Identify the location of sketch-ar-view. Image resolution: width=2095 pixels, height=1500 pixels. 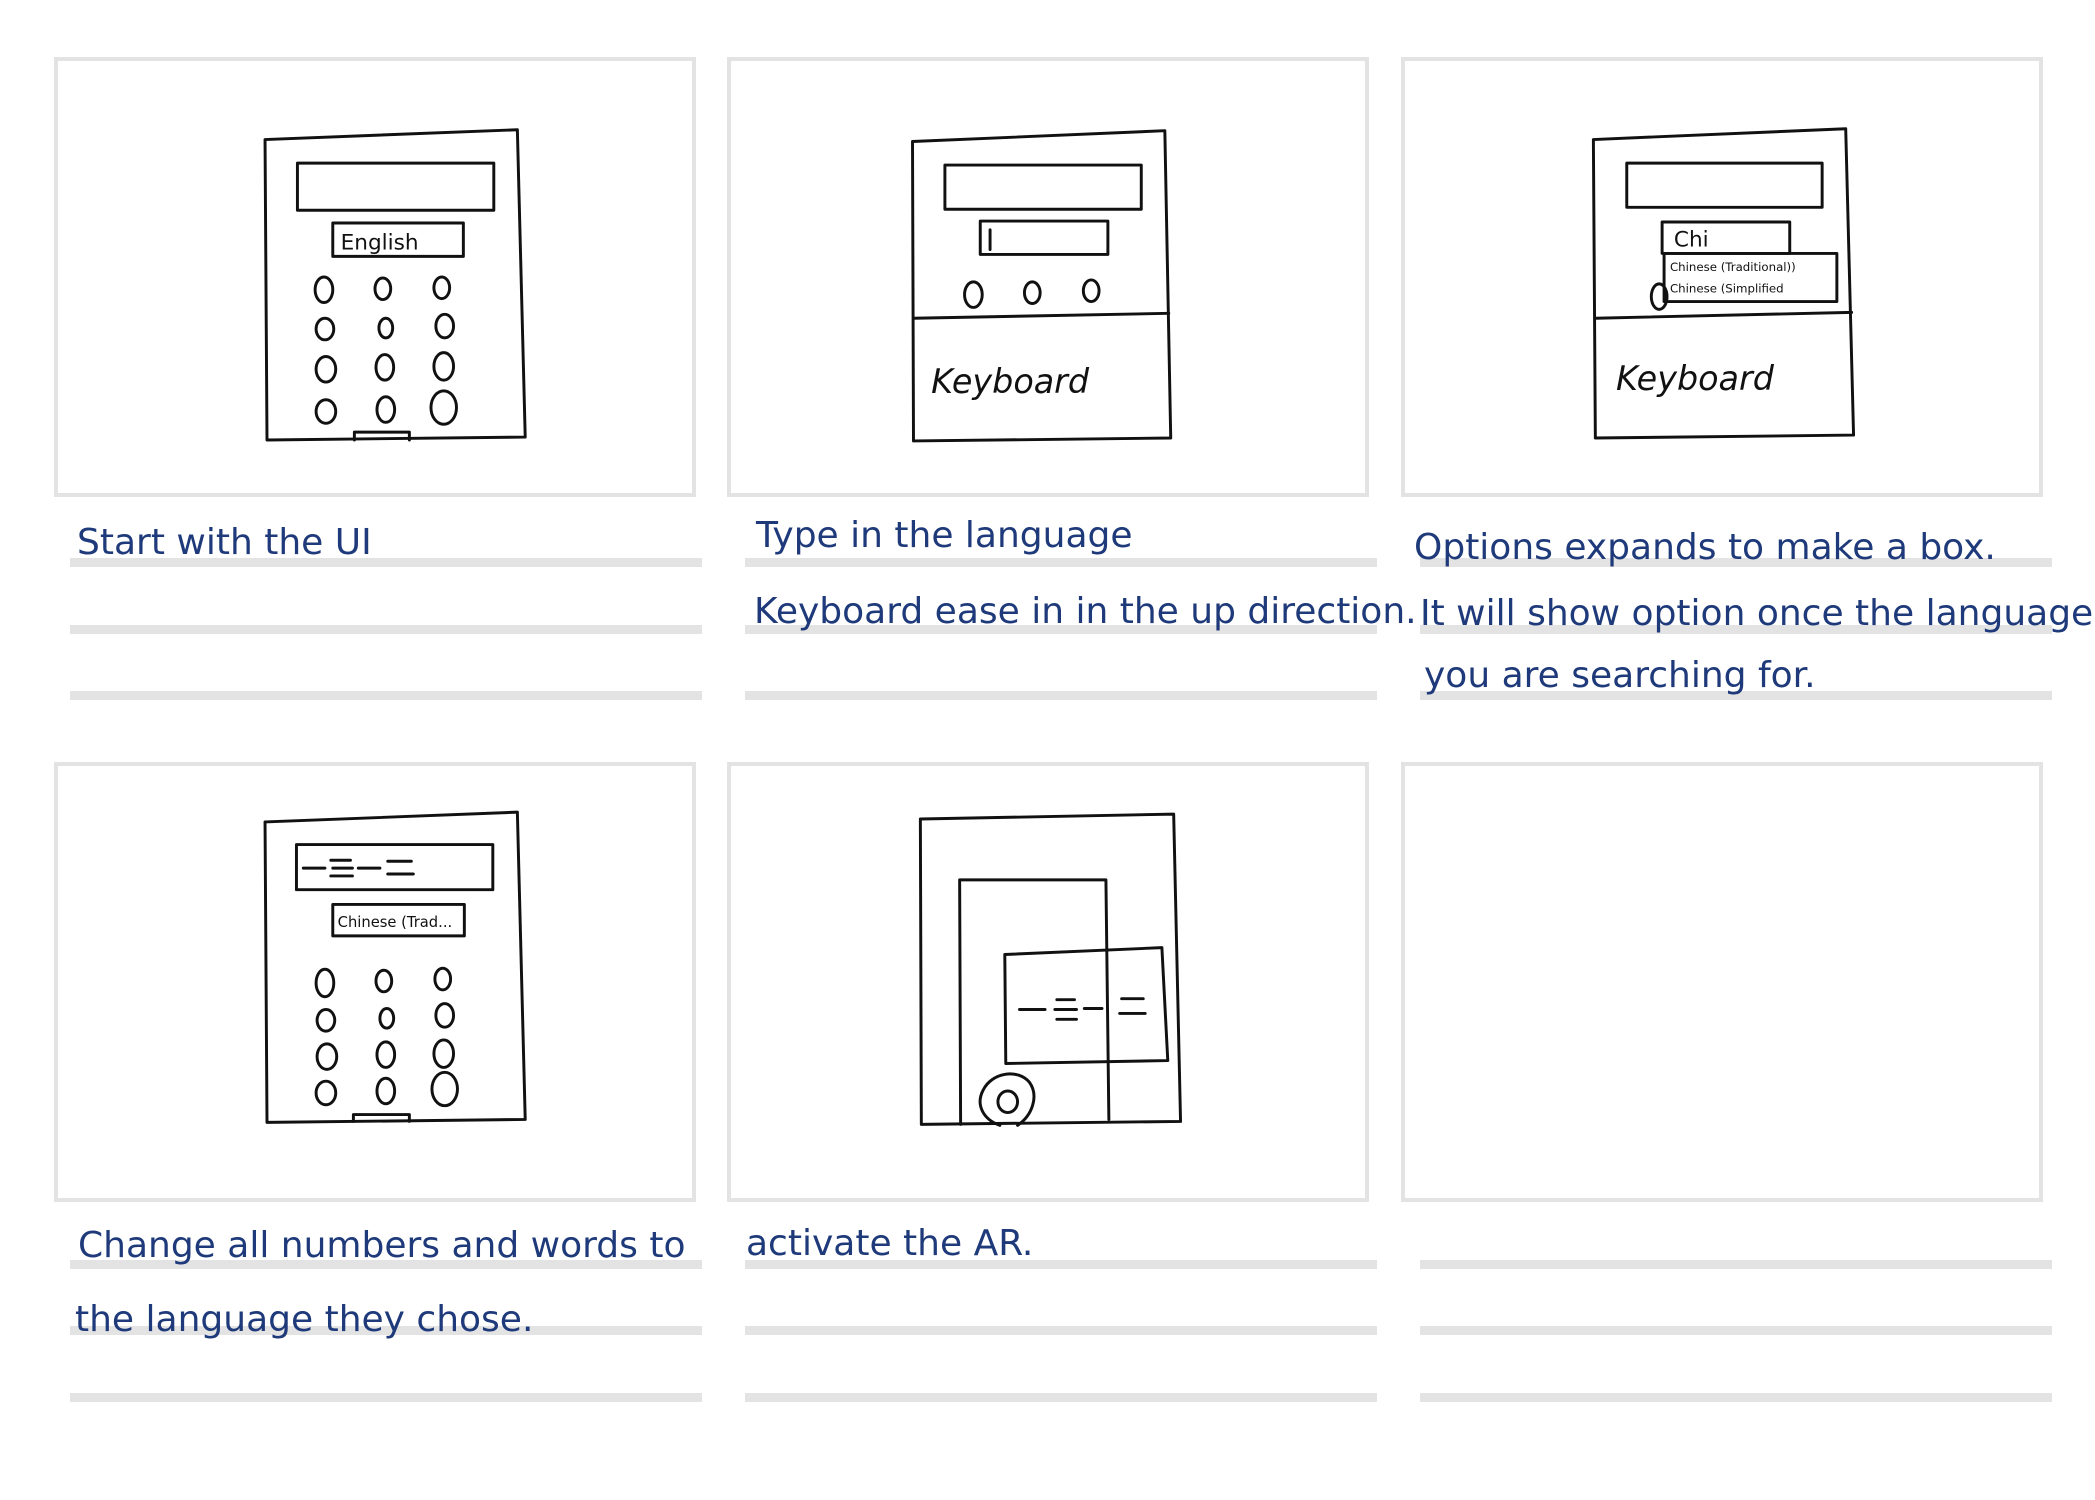
(1050, 969).